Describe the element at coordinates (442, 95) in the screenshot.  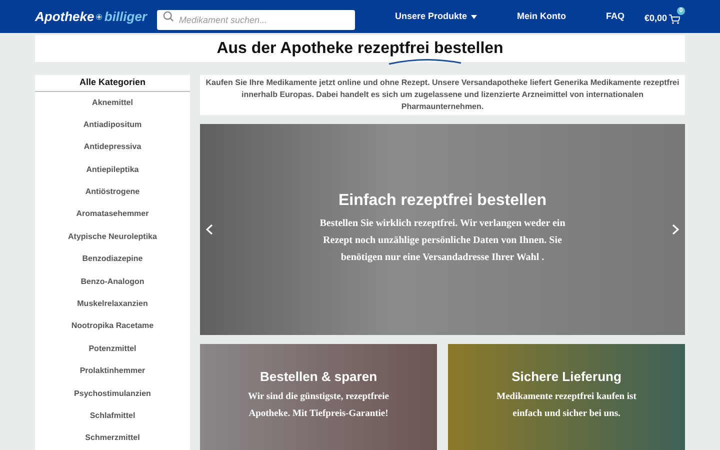
I see `intro-text: Kaufen Sie Ihre Medikamente jetzt online und ohne Rezept. Unsere Versandapotheke liefert Generika Medikamente rezeptfrei innerhalb Europas. Dabei handelt es sich um zugelassene und lizenzierte Arzneimittel von internationalen Pharmaunternehmen.` at that location.